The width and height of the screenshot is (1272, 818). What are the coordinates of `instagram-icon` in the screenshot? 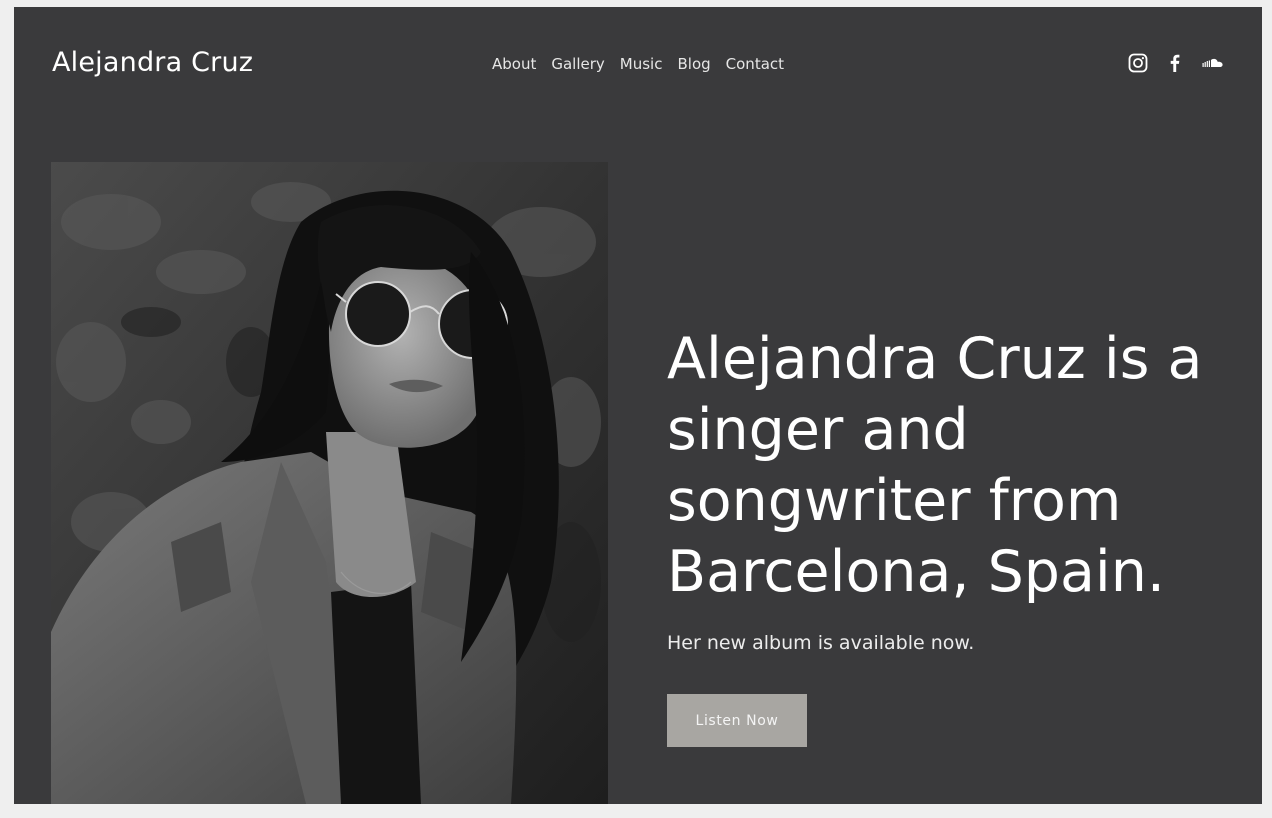 It's located at (1138, 63).